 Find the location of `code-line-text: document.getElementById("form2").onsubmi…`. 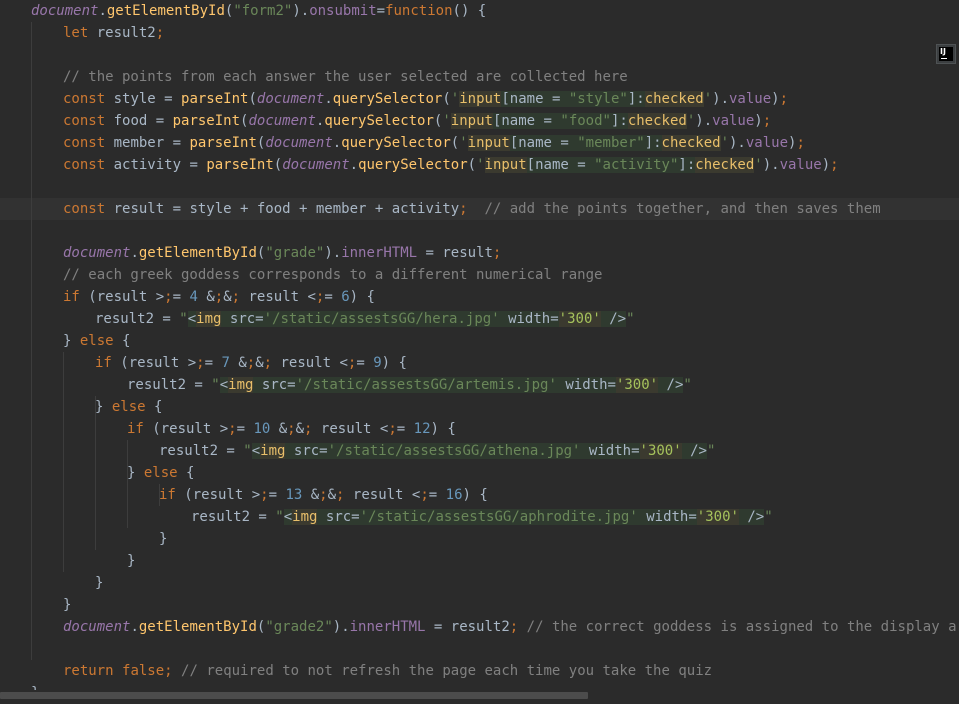

code-line-text: document.getElementById("form2").onsubmi… is located at coordinates (259, 11).